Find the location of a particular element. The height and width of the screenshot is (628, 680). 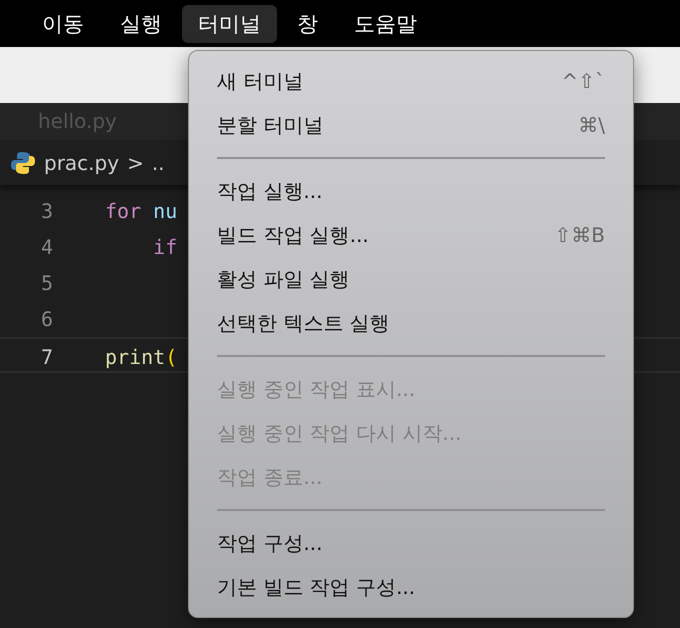

menu-item: 활성 파일 실행 is located at coordinates (411, 279).